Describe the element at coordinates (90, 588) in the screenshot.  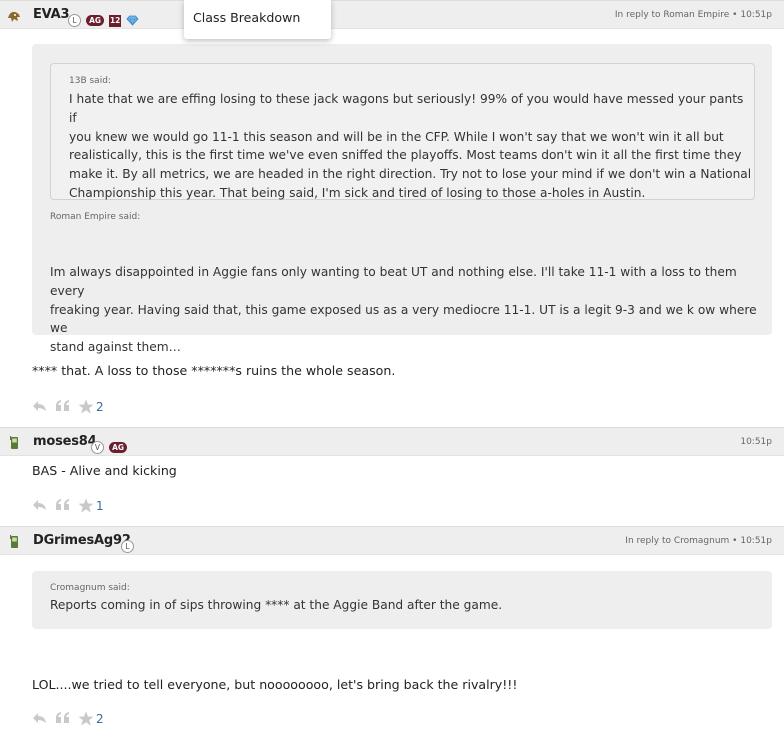
I see `quote-author: Cromagnum said:` at that location.